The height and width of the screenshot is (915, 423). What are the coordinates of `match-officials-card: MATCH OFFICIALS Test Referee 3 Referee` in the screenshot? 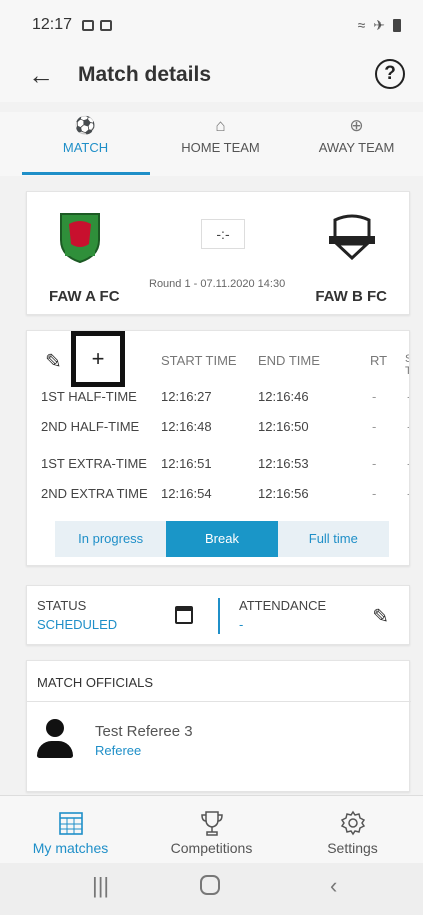 It's located at (218, 726).